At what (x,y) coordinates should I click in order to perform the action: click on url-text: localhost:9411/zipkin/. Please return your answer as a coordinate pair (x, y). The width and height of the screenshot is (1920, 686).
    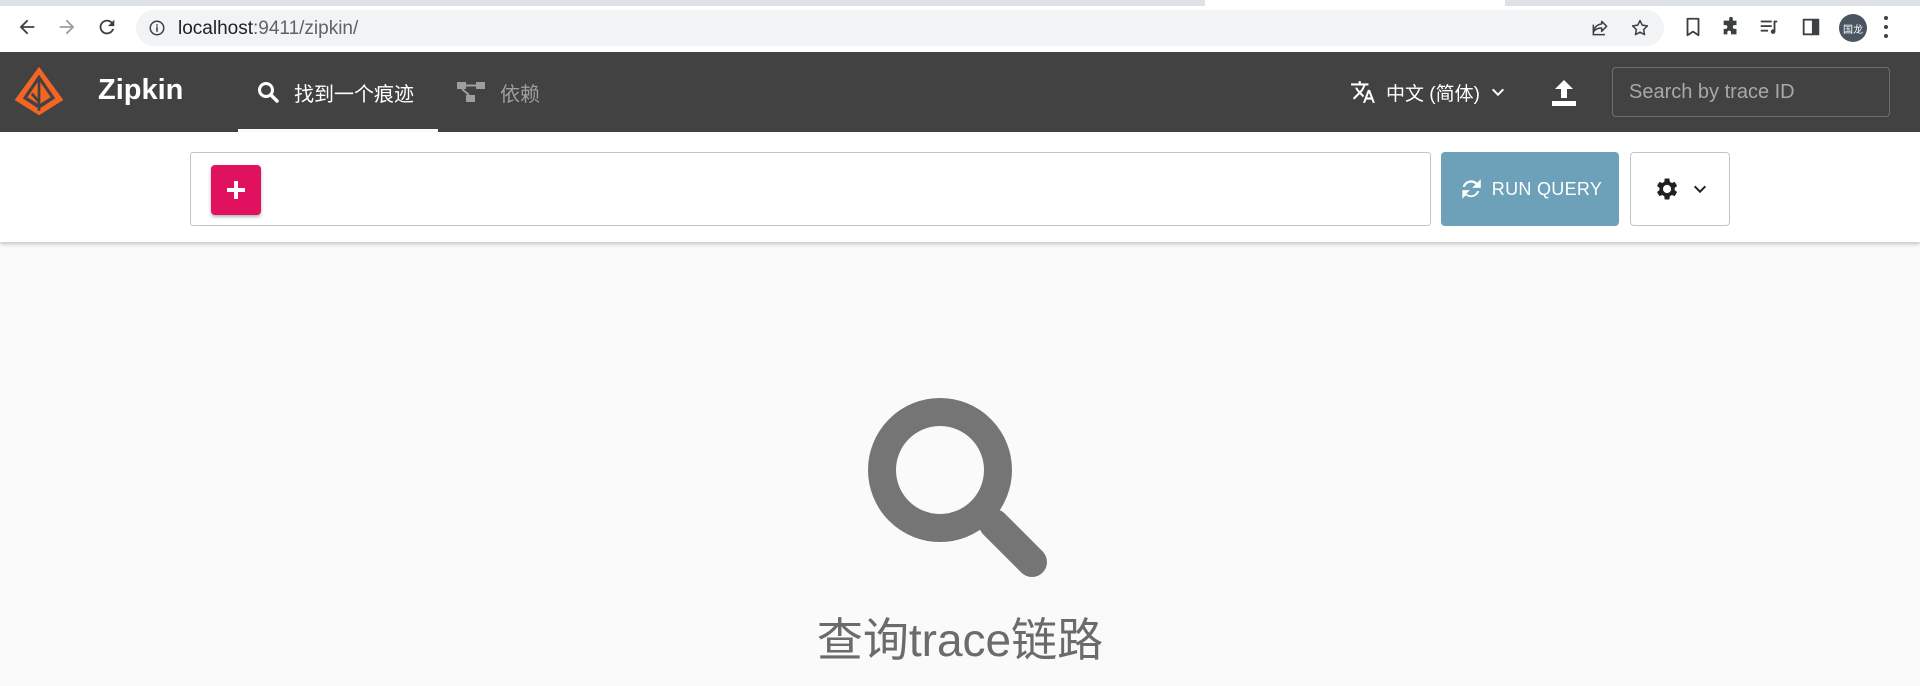
    Looking at the image, I should click on (268, 29).